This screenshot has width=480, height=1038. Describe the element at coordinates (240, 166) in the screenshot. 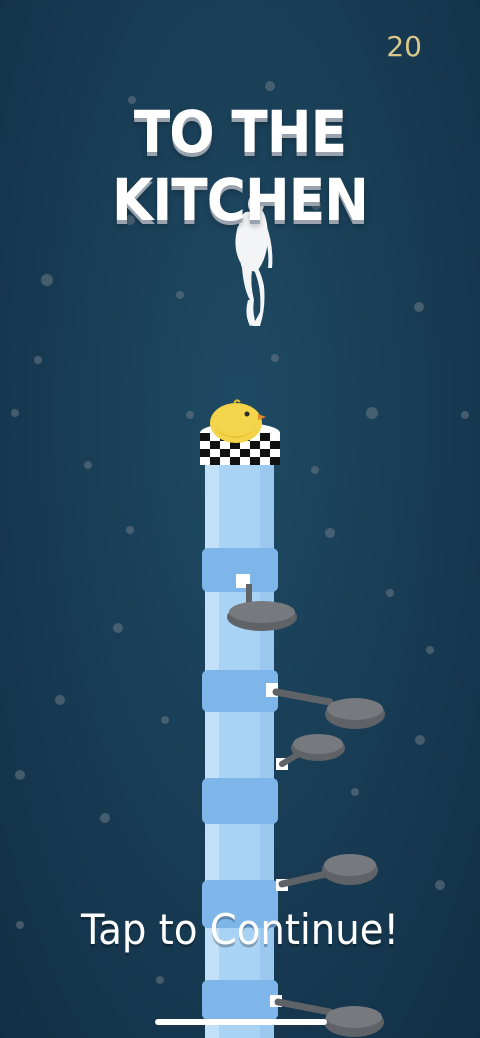

I see `level-title: TO THE KITCHEN` at that location.